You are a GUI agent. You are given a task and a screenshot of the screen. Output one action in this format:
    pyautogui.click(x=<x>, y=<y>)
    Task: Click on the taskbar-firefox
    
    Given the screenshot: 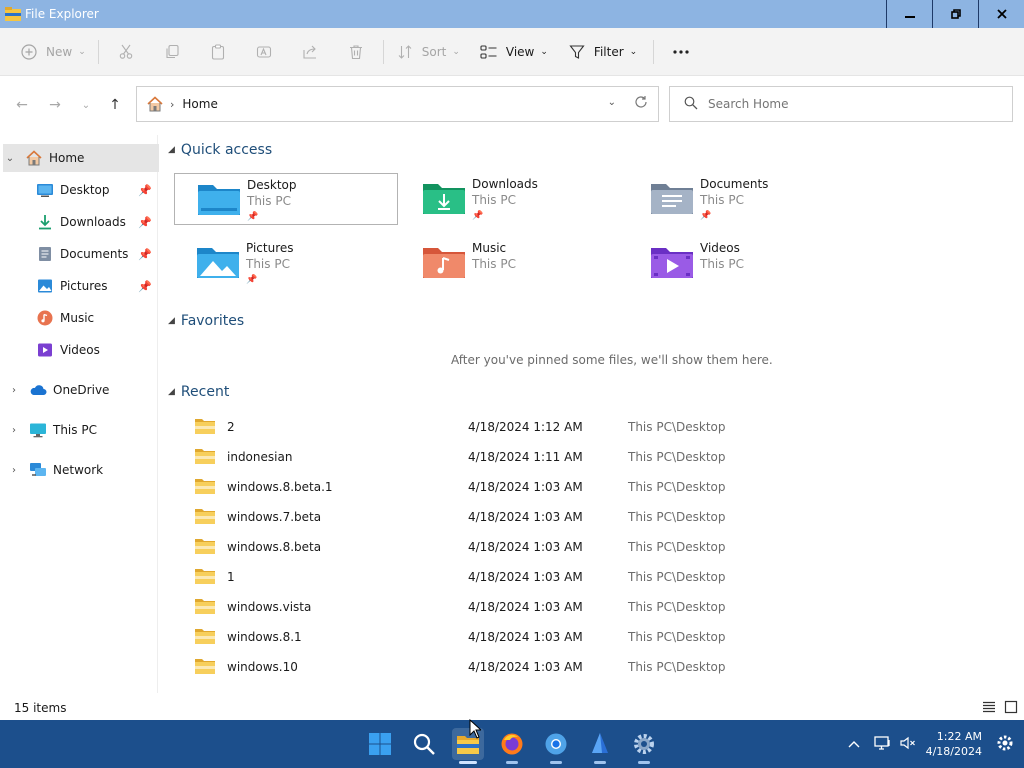 What is the action you would take?
    pyautogui.click(x=512, y=746)
    